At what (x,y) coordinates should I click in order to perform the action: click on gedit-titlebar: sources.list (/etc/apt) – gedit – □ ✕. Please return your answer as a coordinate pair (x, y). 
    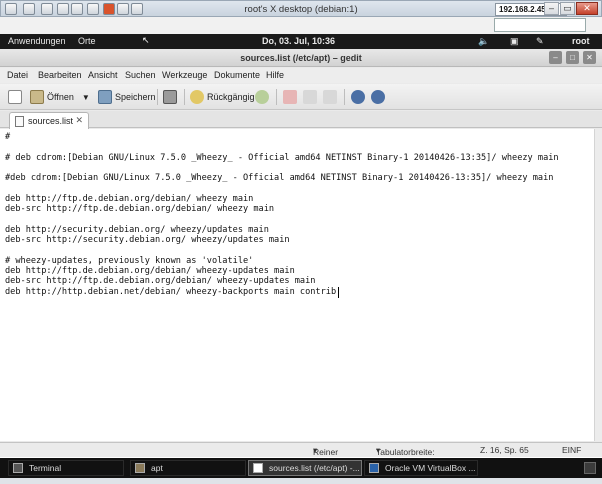
    Looking at the image, I should click on (301, 58).